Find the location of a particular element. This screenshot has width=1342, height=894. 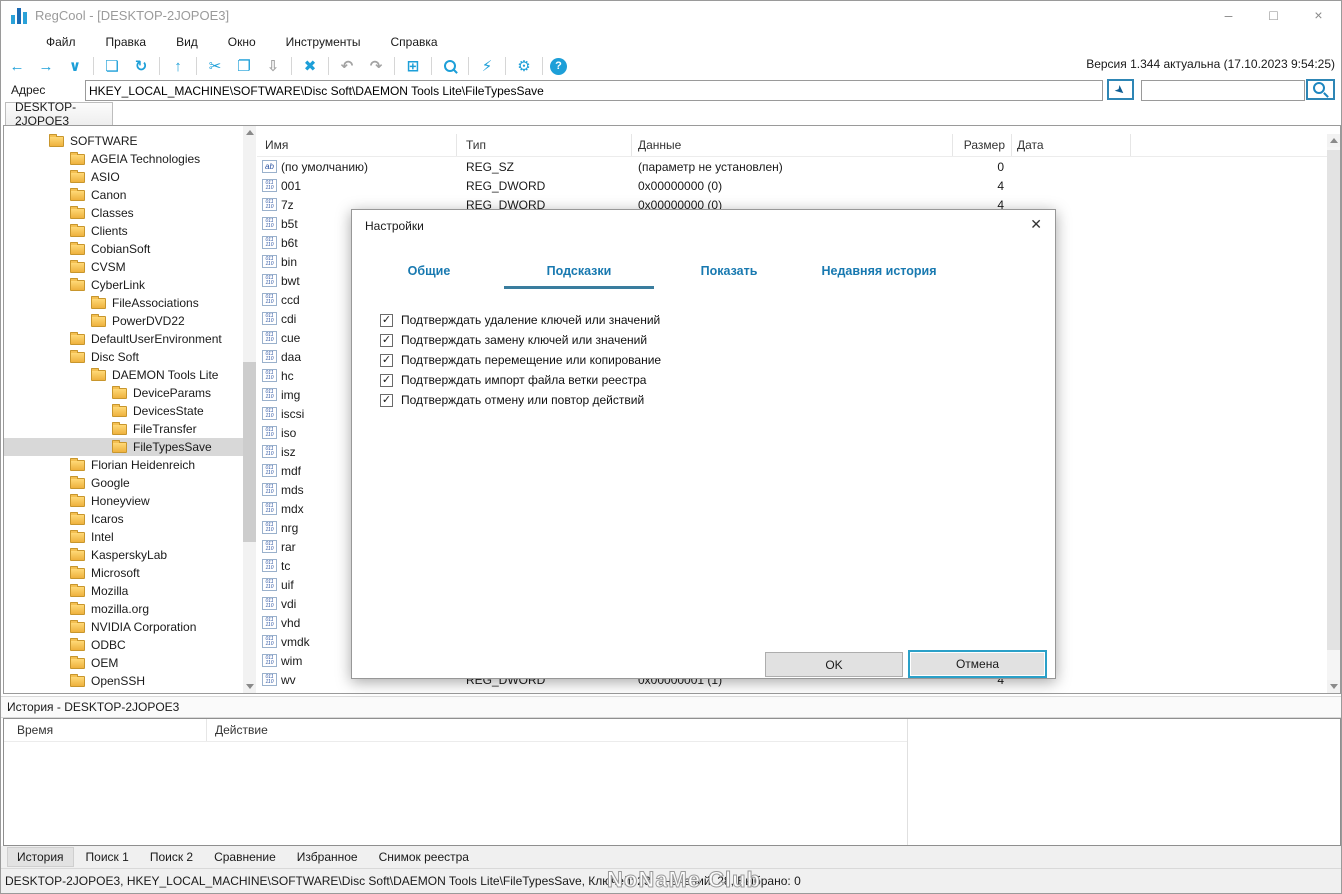

session-tab: DESKTOP-2JOPOE3 is located at coordinates (59, 114).